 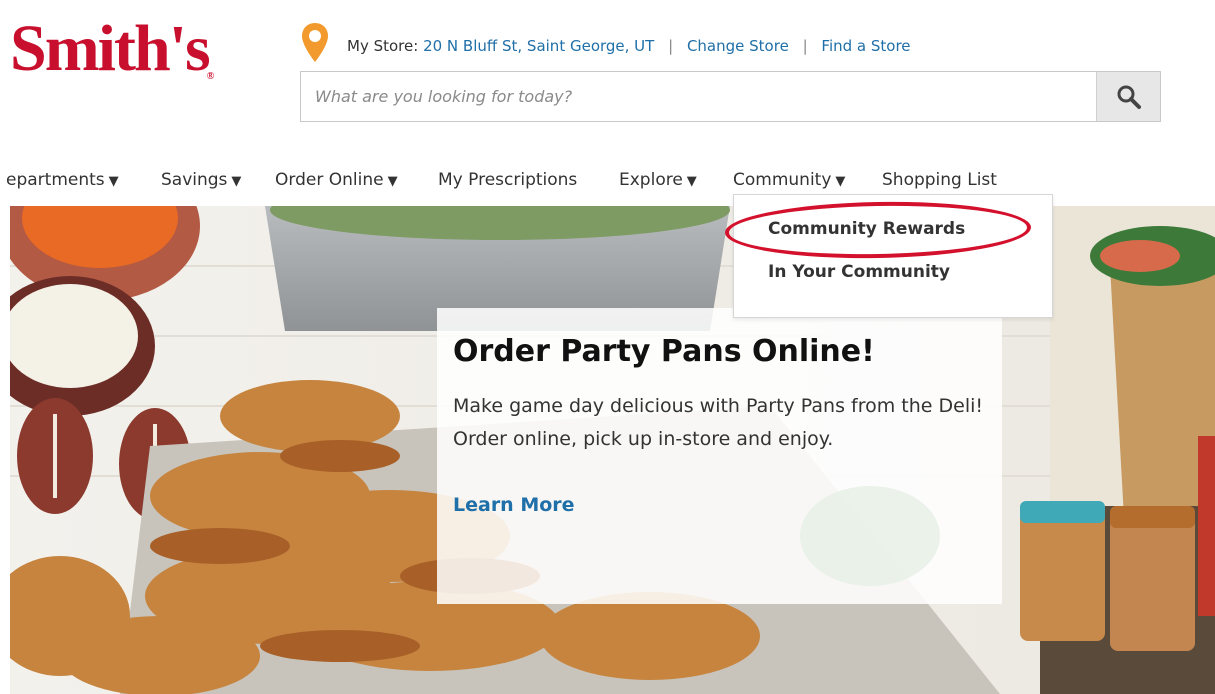 I want to click on nav-departments: epartments ▼, so click(x=62, y=180).